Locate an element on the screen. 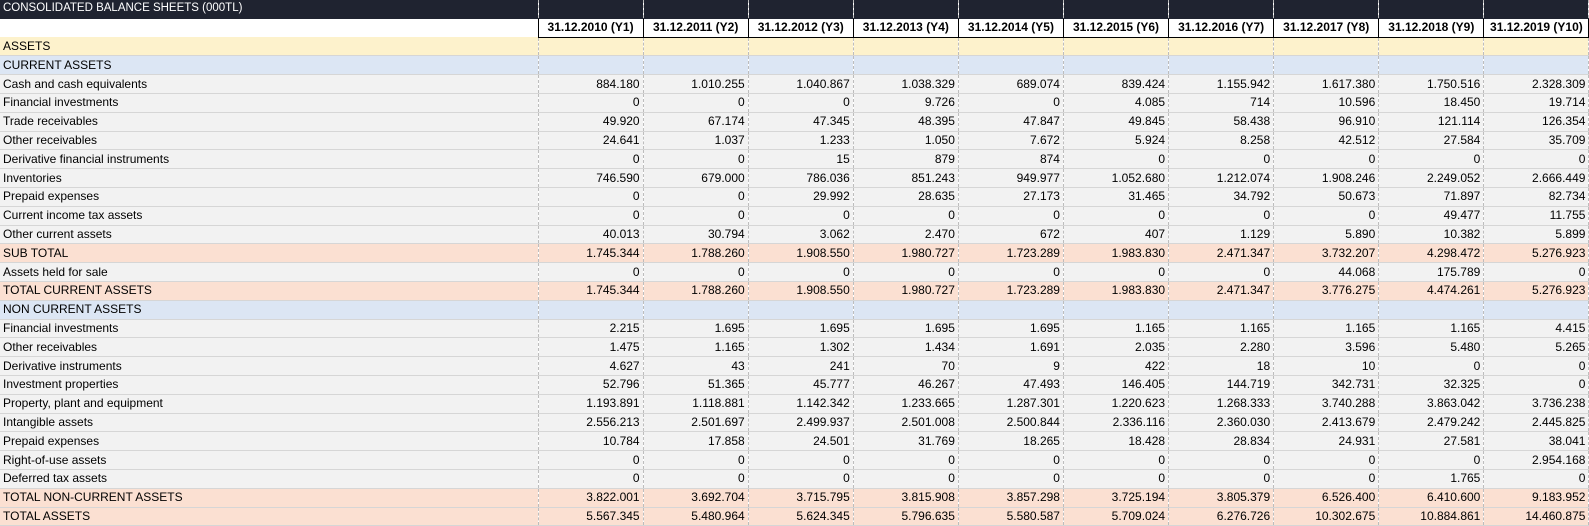 This screenshot has height=526, width=1589. value-cell: 1.037 is located at coordinates (696, 141).